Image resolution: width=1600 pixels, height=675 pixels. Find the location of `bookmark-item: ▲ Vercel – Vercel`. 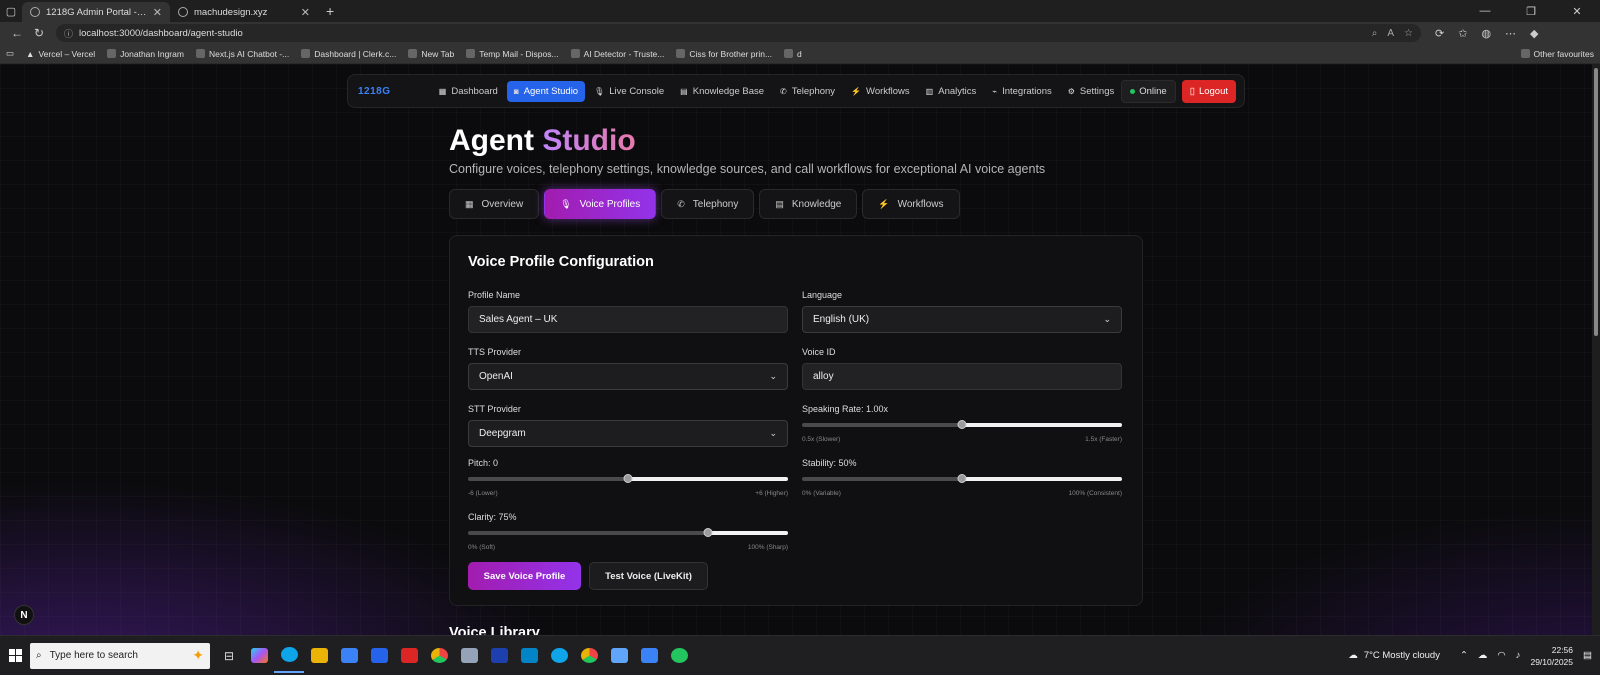

bookmark-item: ▲ Vercel – Vercel is located at coordinates (60, 54).